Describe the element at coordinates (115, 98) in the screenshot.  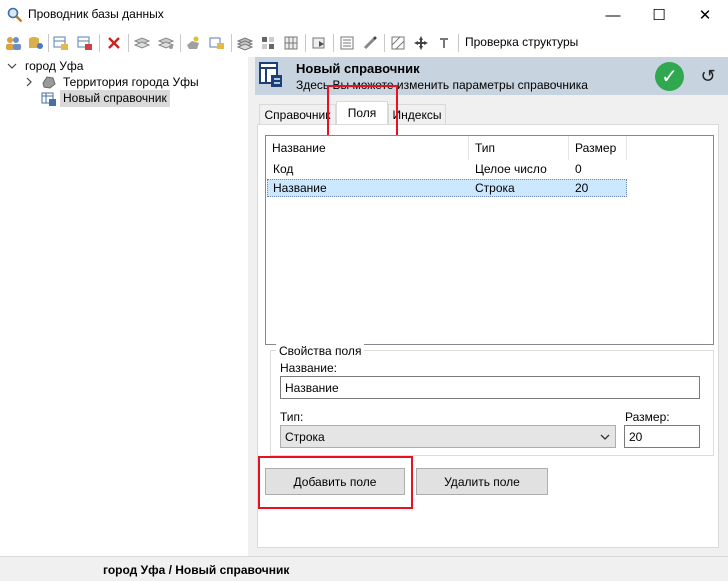
I see `tree-item-new-dictionary: Новый справочник` at that location.